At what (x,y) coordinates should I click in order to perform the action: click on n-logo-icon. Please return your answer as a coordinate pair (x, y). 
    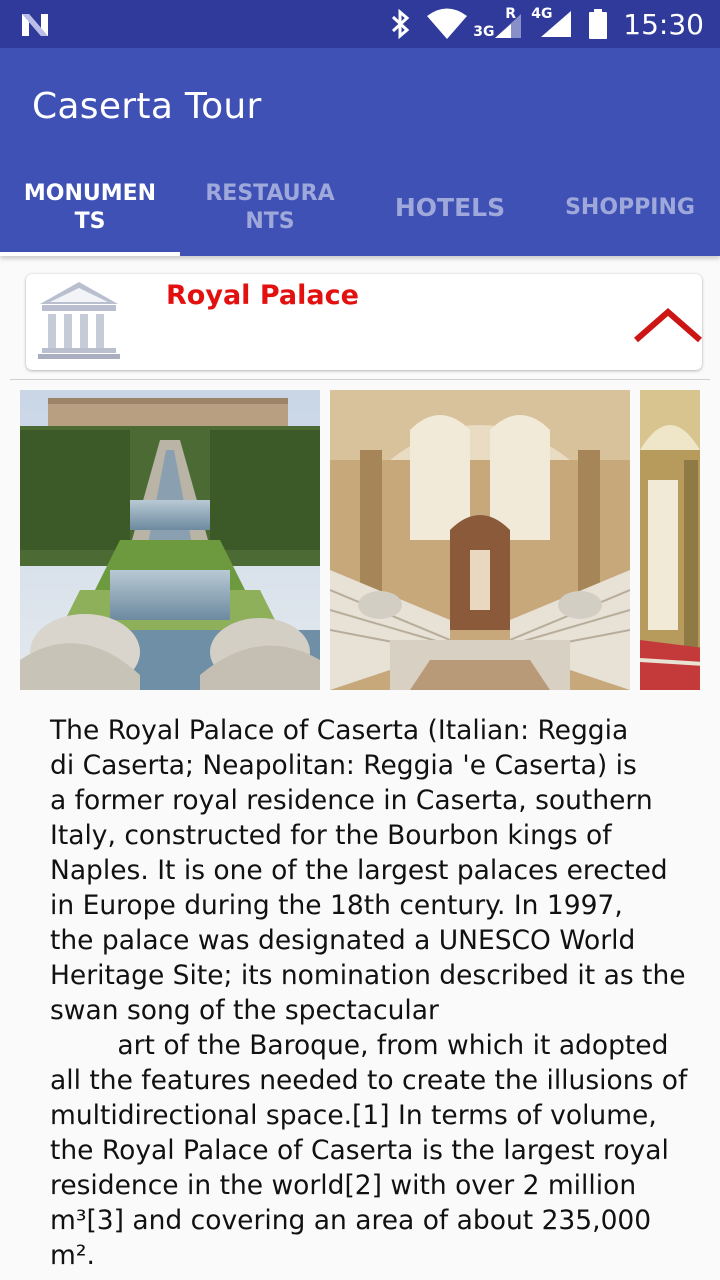
    Looking at the image, I should click on (35, 25).